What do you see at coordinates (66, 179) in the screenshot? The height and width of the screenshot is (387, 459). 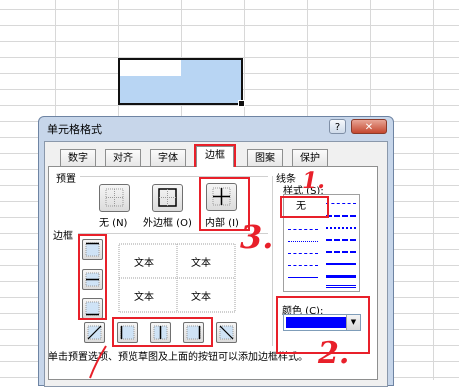 I see `presets-label: 预置` at bounding box center [66, 179].